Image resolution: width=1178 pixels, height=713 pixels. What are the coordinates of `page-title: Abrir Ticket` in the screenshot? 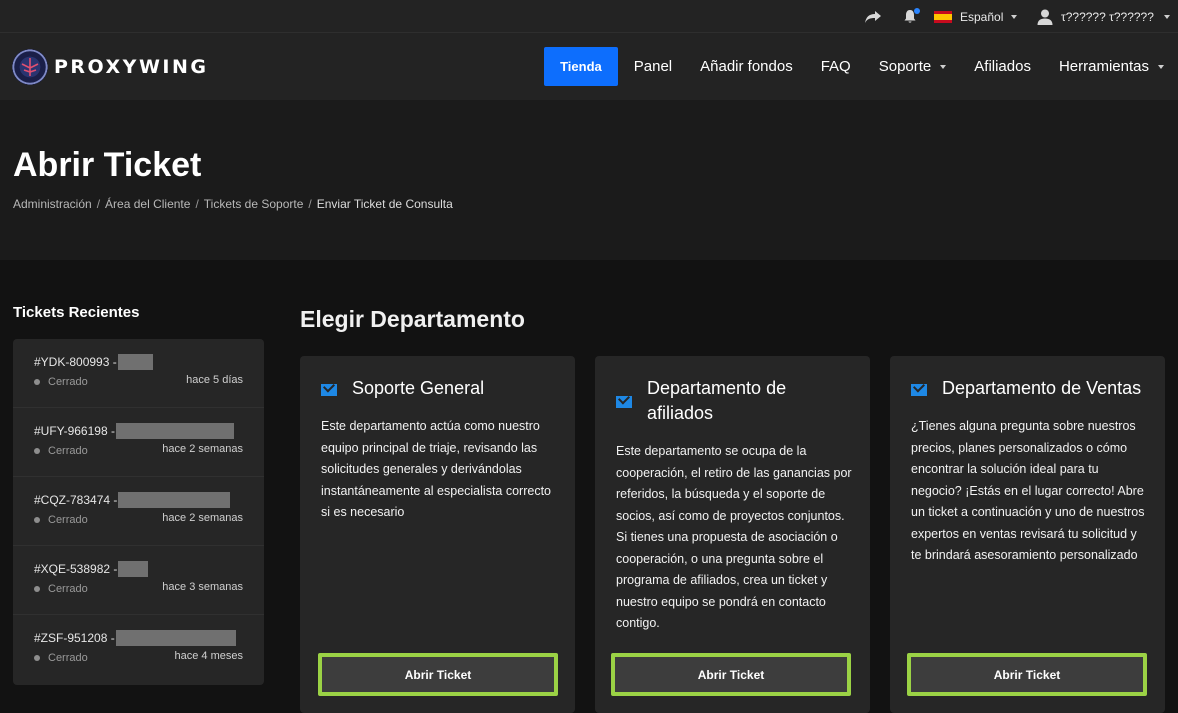 It's located at (107, 165).